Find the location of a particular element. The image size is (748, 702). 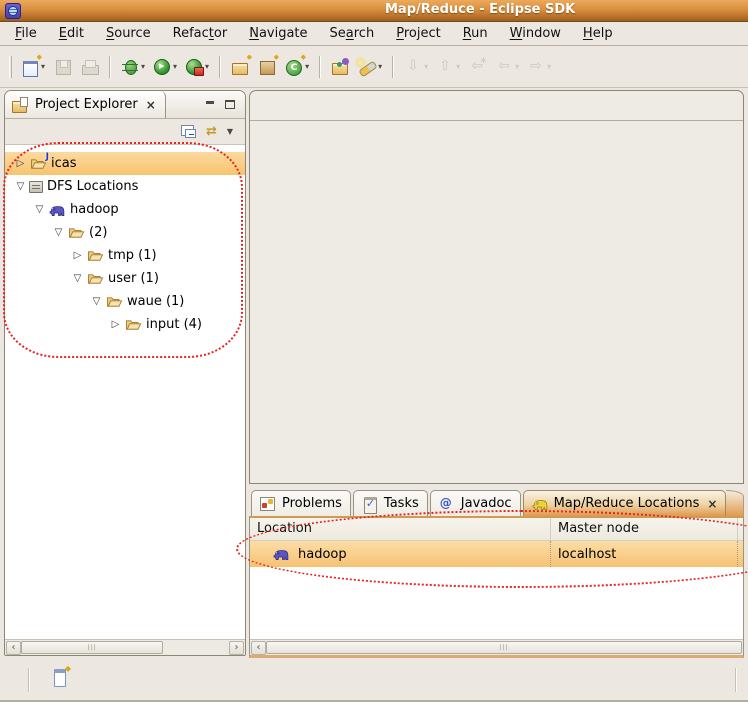

debug-button: ▾ is located at coordinates (133, 67).